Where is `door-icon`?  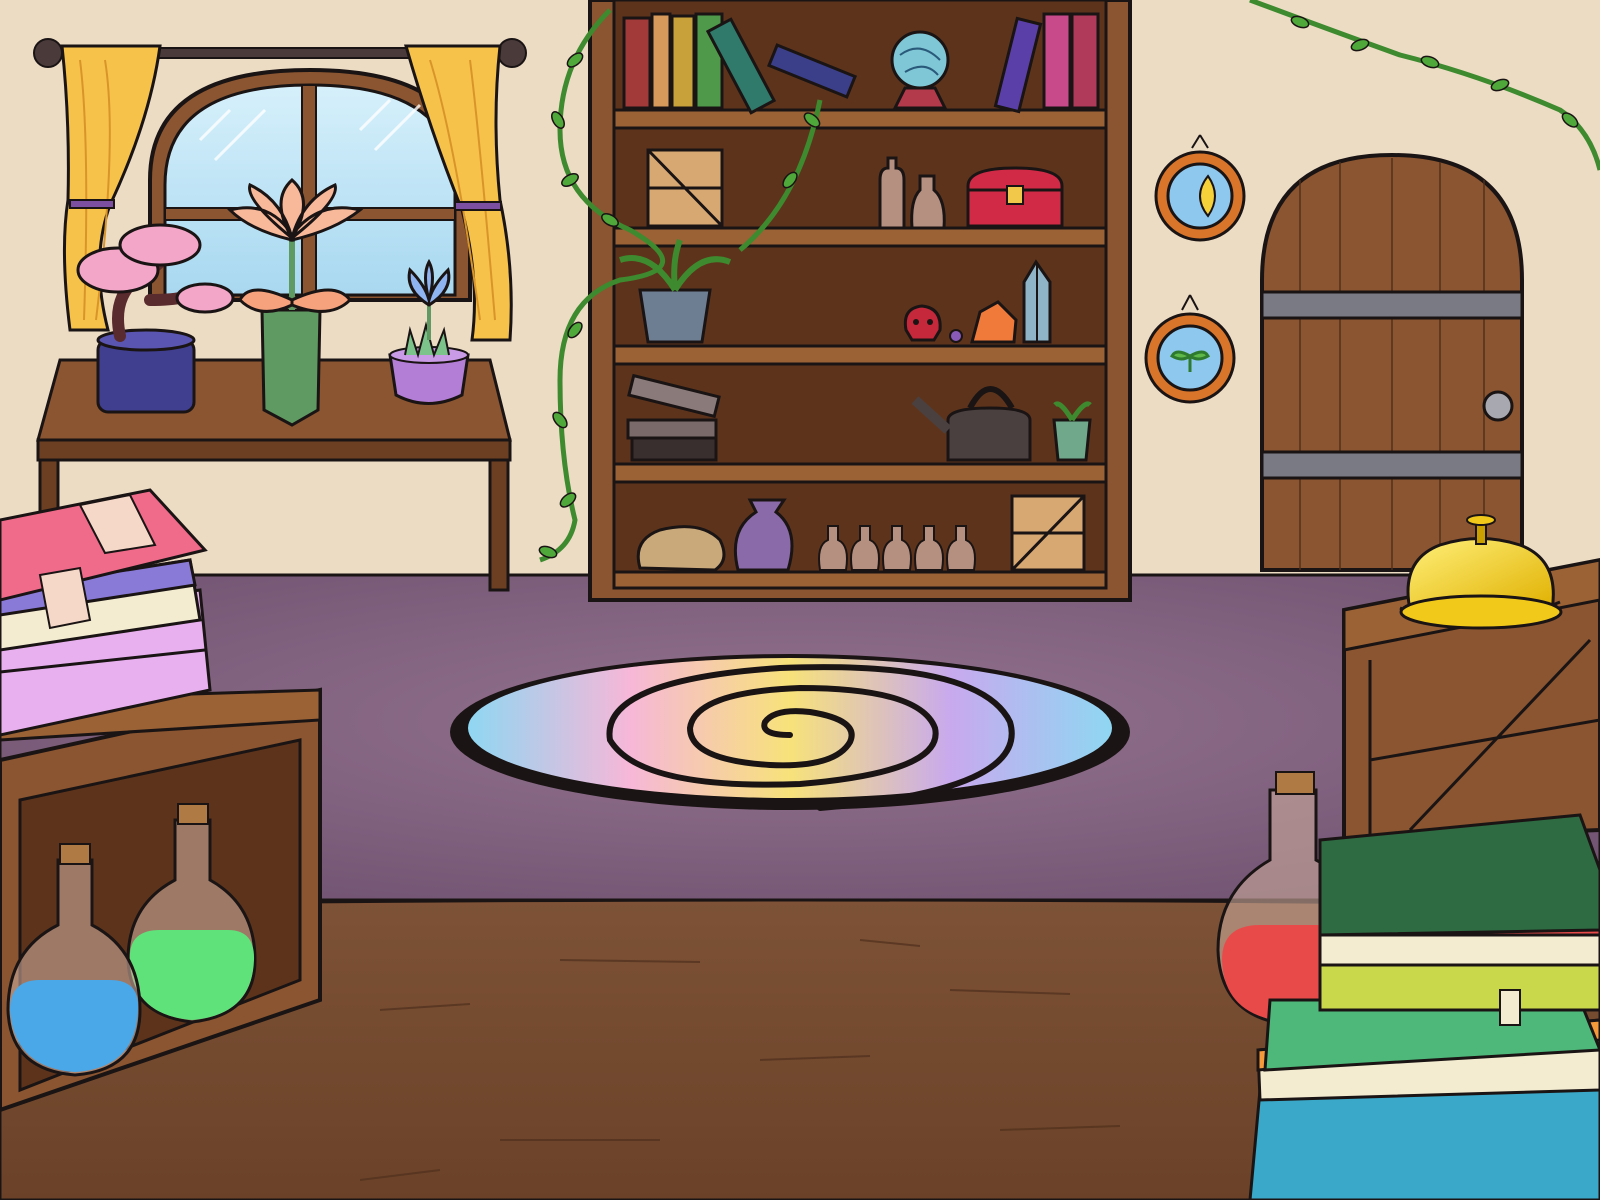
door-icon is located at coordinates (1392, 362).